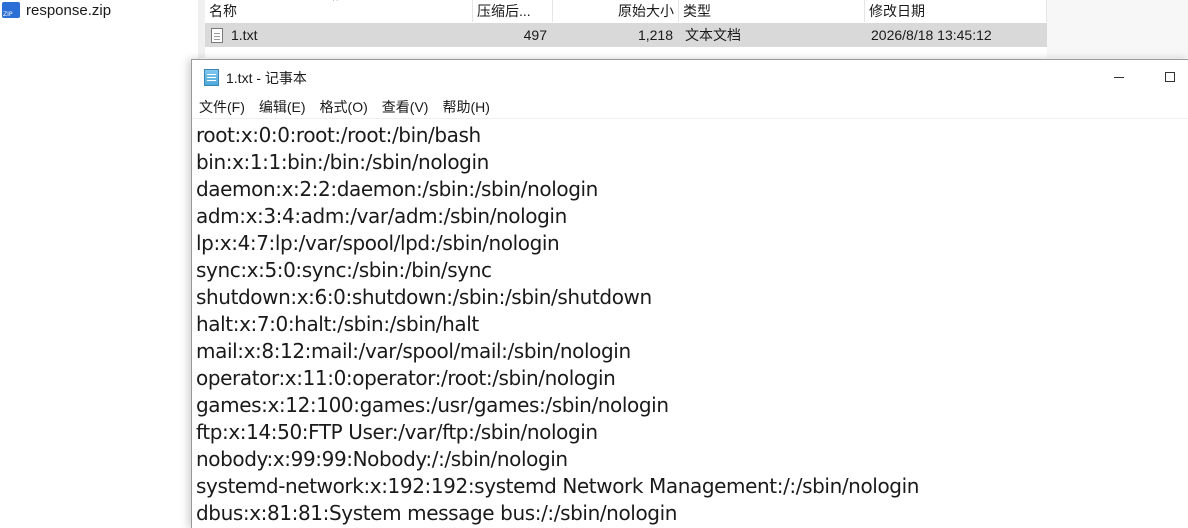 The width and height of the screenshot is (1188, 528). Describe the element at coordinates (217, 35) in the screenshot. I see `text-file-icon` at that location.